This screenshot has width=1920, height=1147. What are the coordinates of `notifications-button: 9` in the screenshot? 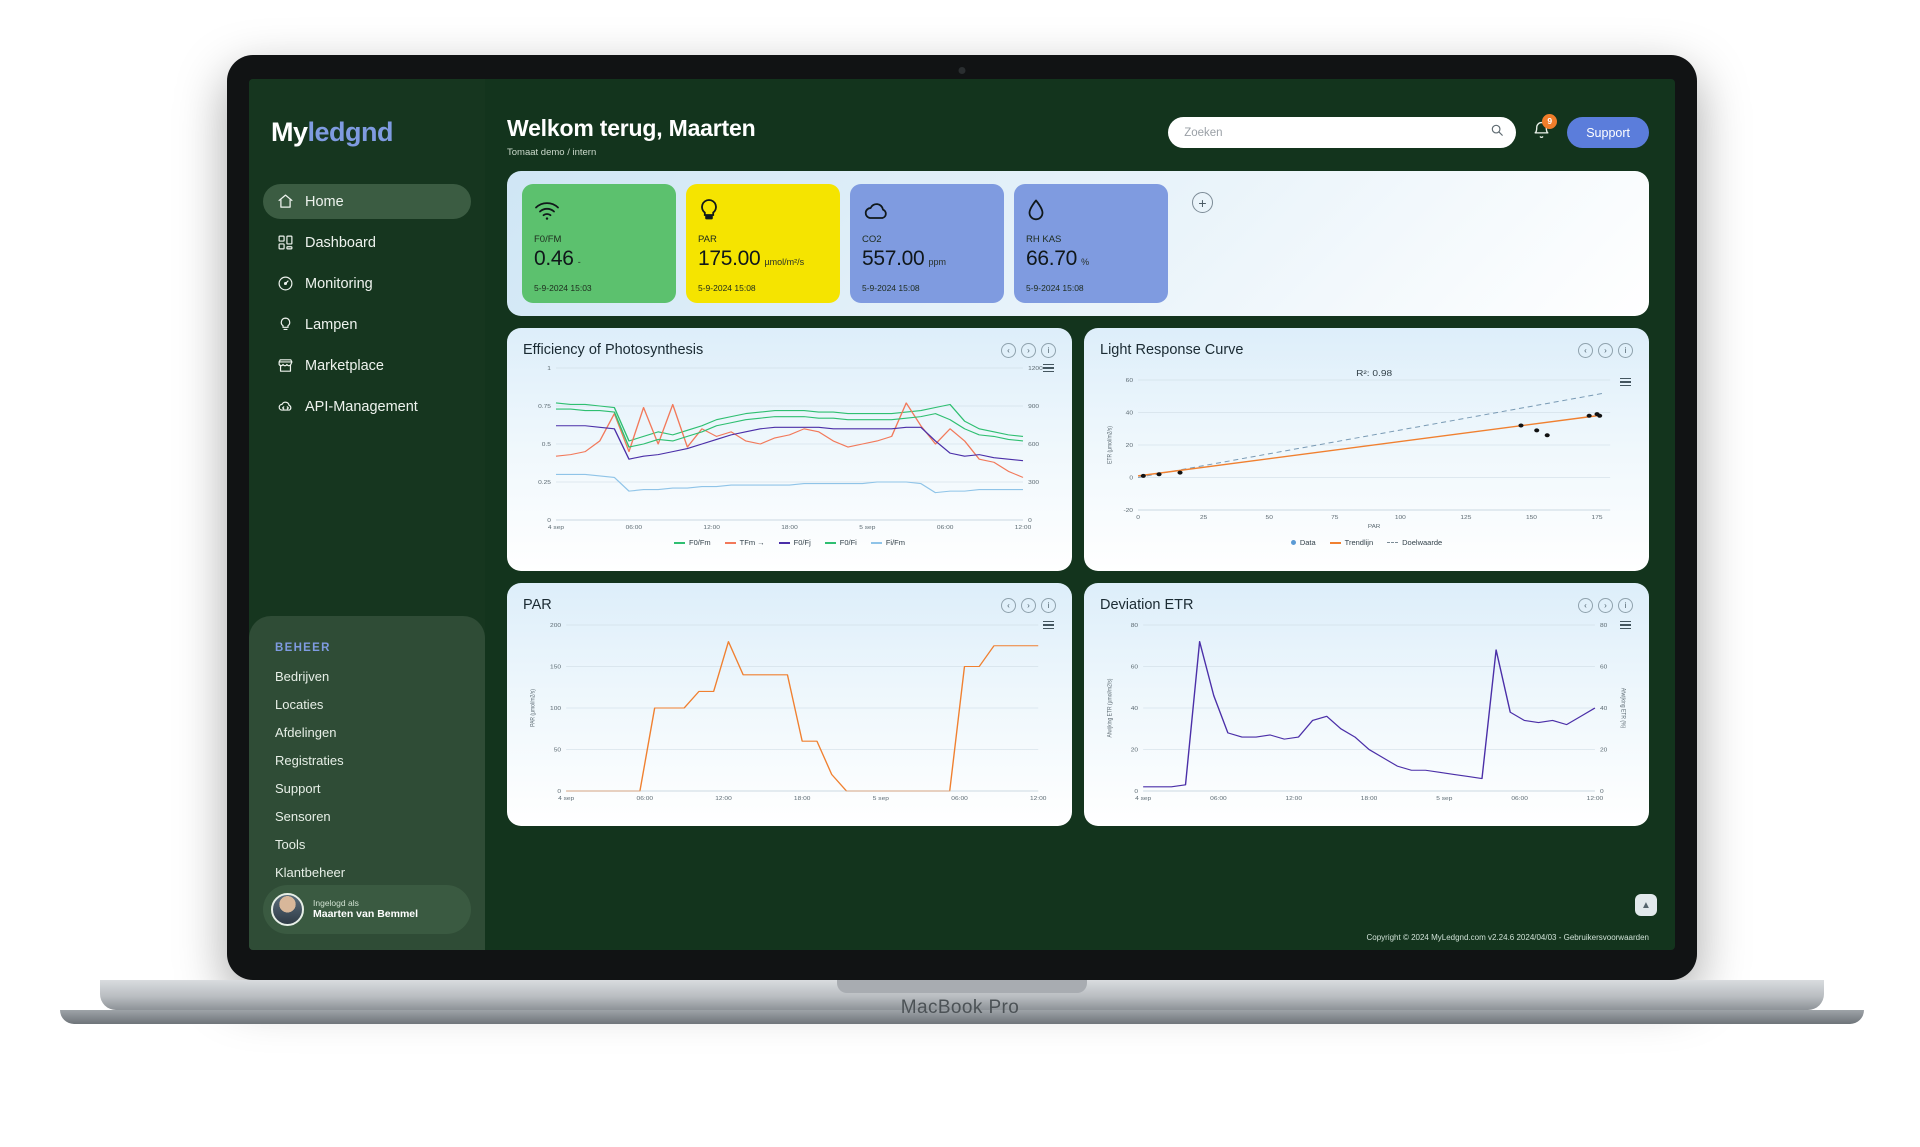 It's located at (1545, 129).